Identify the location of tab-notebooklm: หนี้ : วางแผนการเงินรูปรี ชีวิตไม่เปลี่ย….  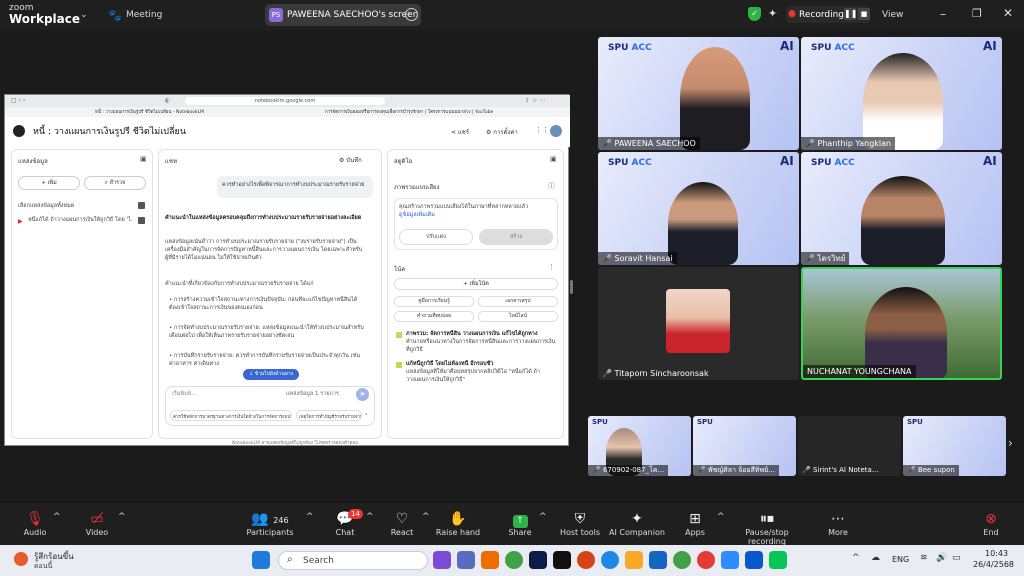
(195, 111).